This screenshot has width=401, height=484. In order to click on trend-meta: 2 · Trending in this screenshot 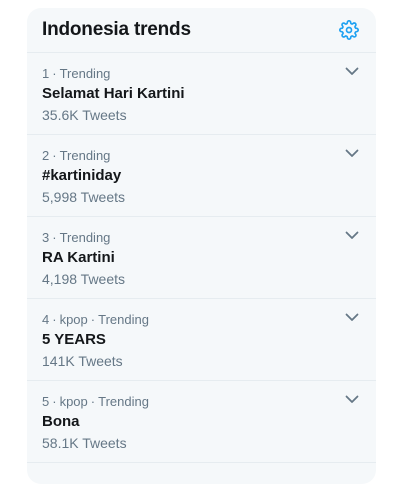, I will do `click(201, 156)`.